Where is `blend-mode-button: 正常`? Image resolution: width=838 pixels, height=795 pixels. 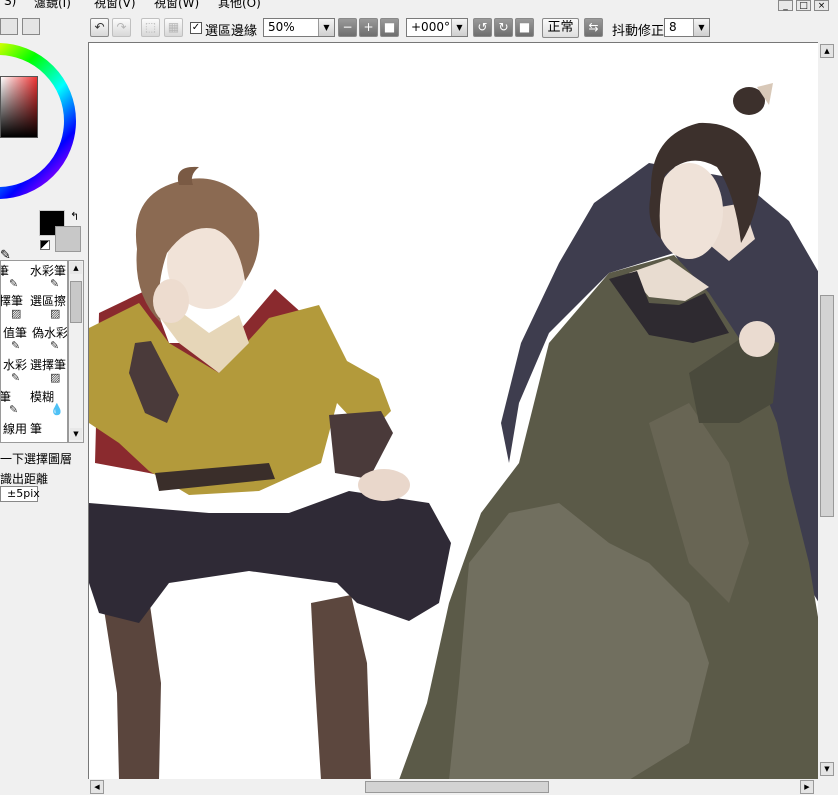 blend-mode-button: 正常 is located at coordinates (560, 28).